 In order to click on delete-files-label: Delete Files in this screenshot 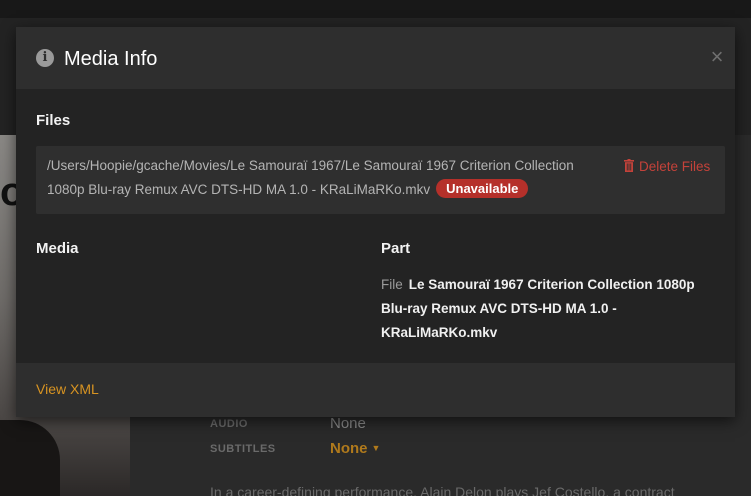, I will do `click(675, 166)`.